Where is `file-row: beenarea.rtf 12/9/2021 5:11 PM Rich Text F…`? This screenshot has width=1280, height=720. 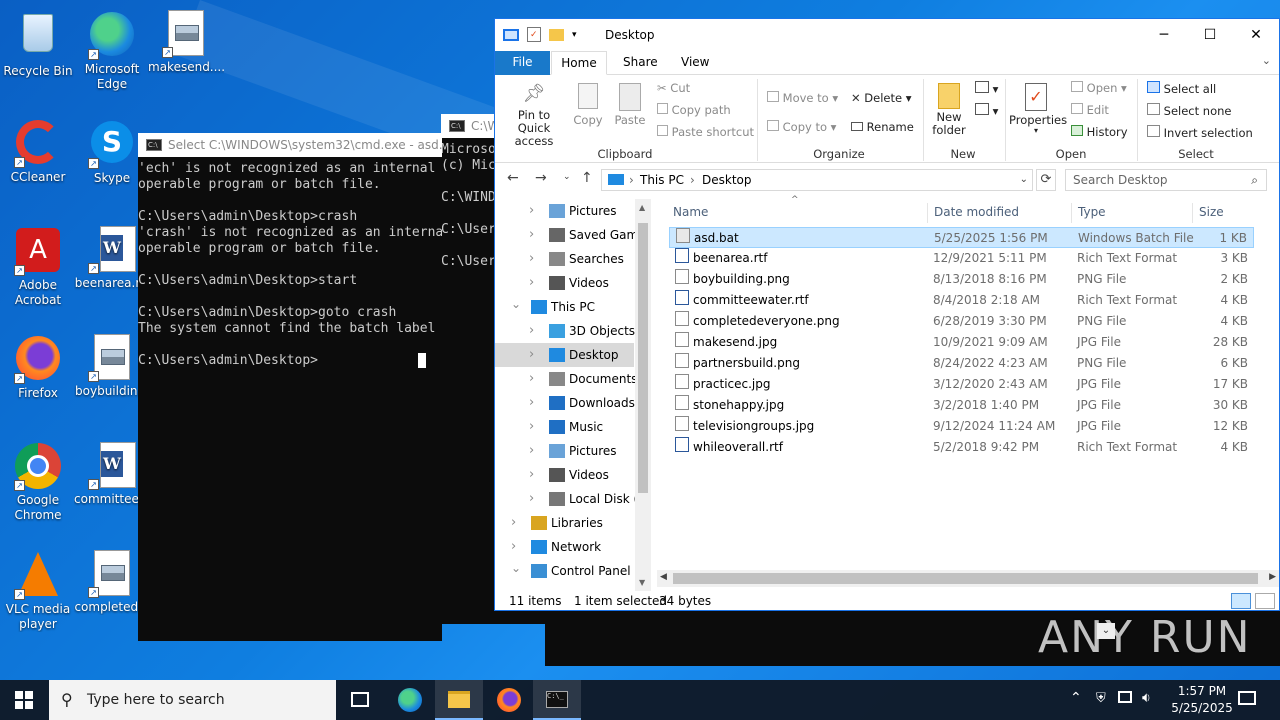 file-row: beenarea.rtf 12/9/2021 5:11 PM Rich Text F… is located at coordinates (961, 258).